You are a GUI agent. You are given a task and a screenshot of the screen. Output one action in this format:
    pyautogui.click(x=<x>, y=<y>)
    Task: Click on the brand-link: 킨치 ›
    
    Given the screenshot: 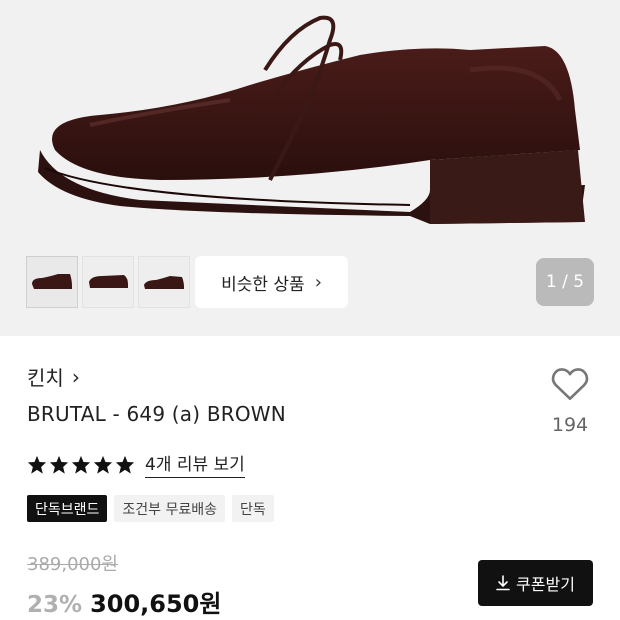 What is the action you would take?
    pyautogui.click(x=53, y=376)
    